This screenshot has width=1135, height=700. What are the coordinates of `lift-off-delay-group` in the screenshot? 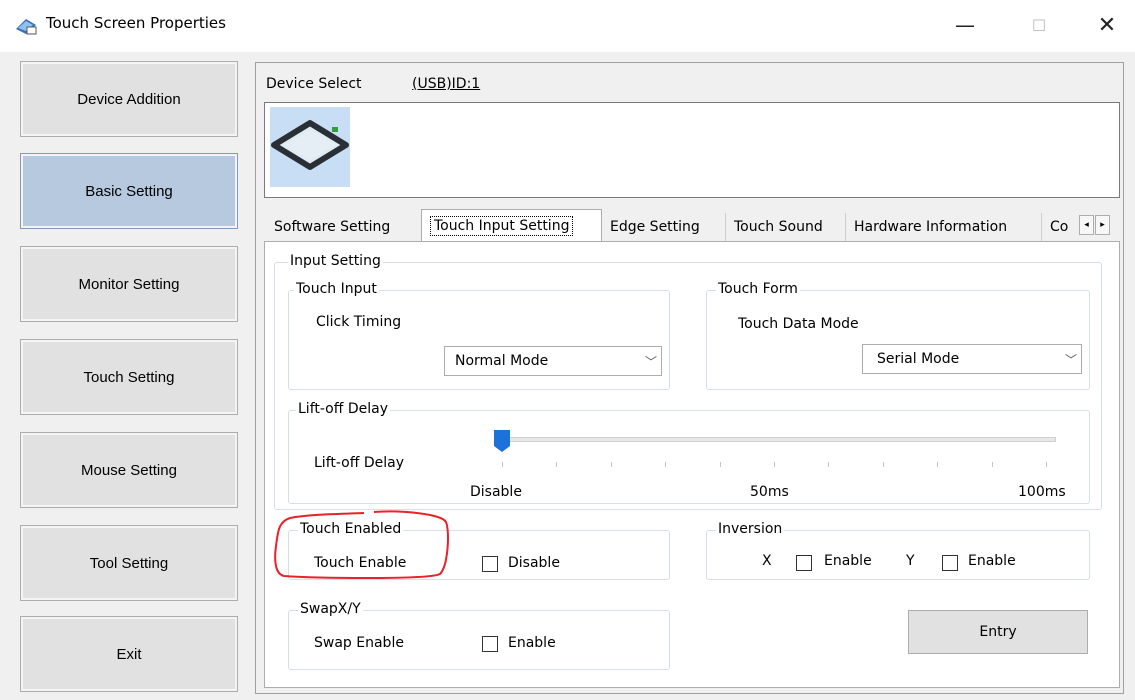 It's located at (689, 457).